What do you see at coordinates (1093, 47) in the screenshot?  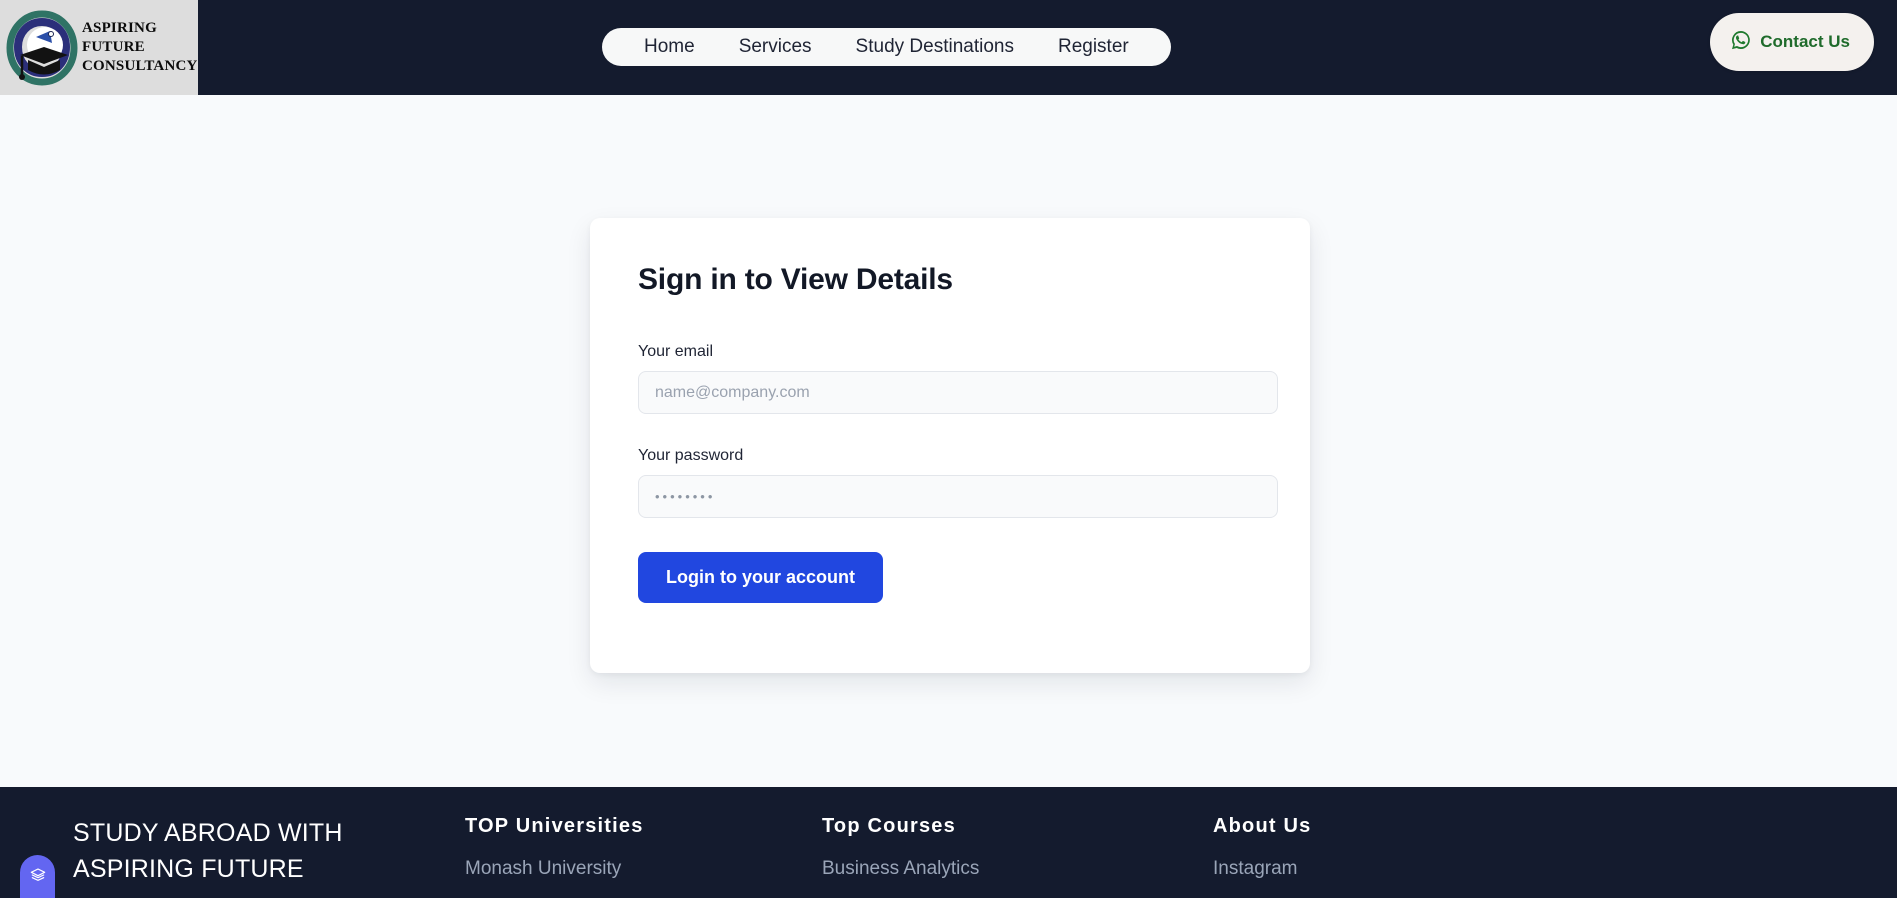 I see `nav-item-register: Register` at bounding box center [1093, 47].